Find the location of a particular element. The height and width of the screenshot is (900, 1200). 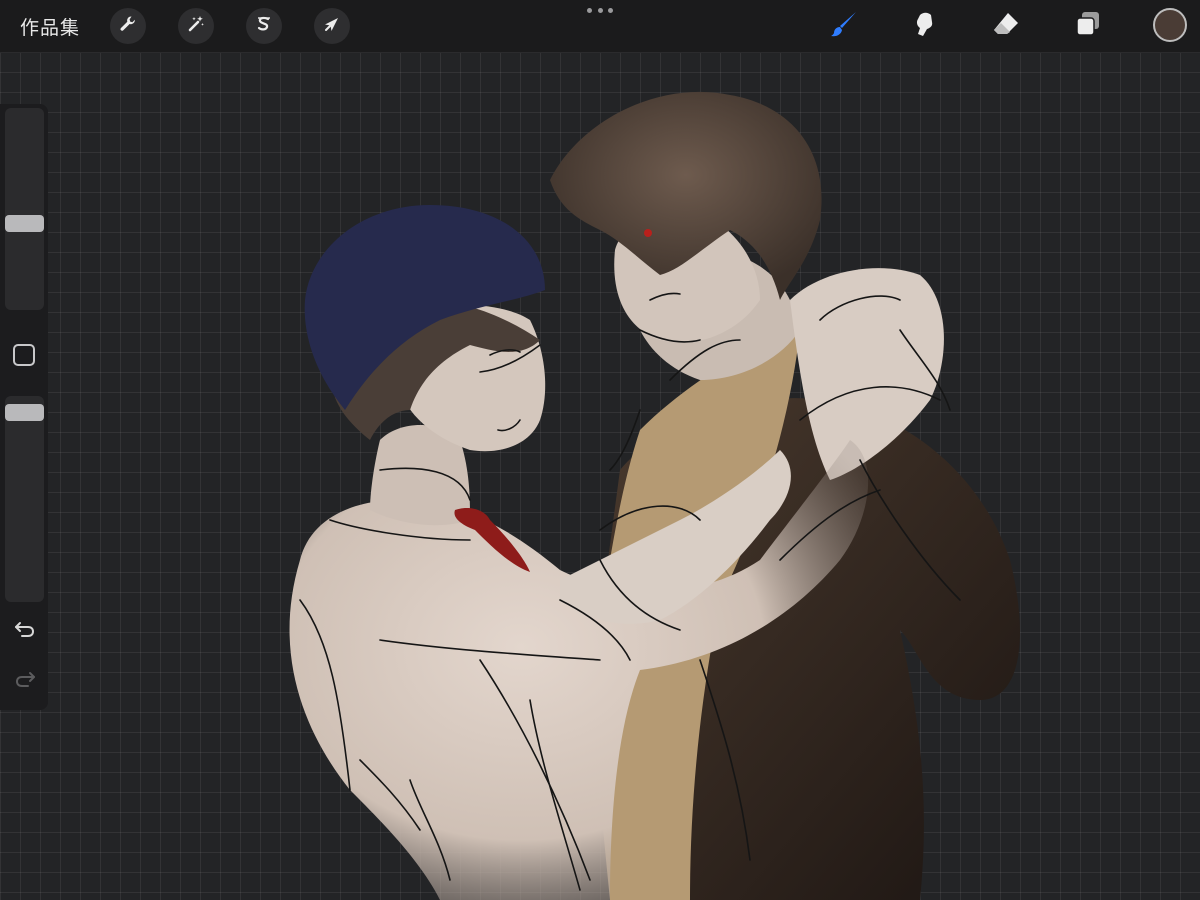

color-picker-button is located at coordinates (1170, 25).